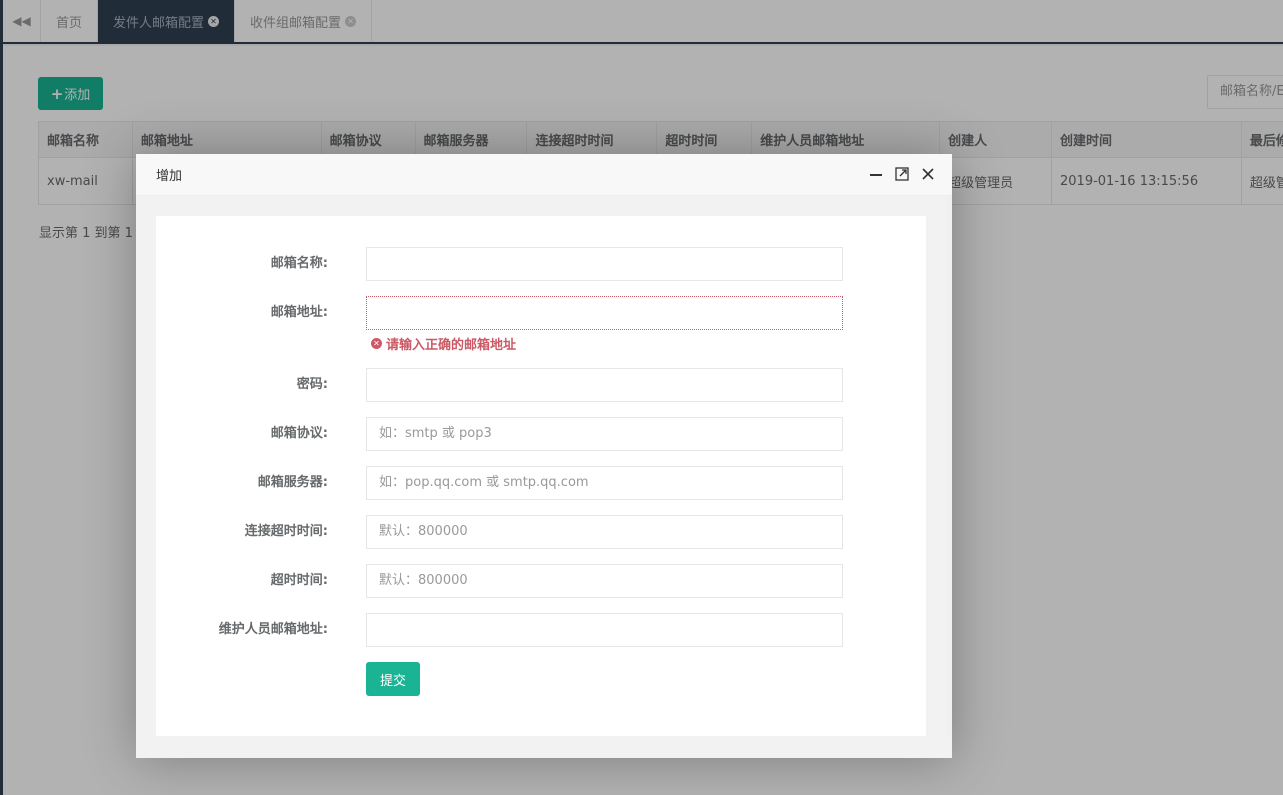 The height and width of the screenshot is (795, 1283). What do you see at coordinates (949, 466) in the screenshot?
I see `modal-scrollbar` at bounding box center [949, 466].